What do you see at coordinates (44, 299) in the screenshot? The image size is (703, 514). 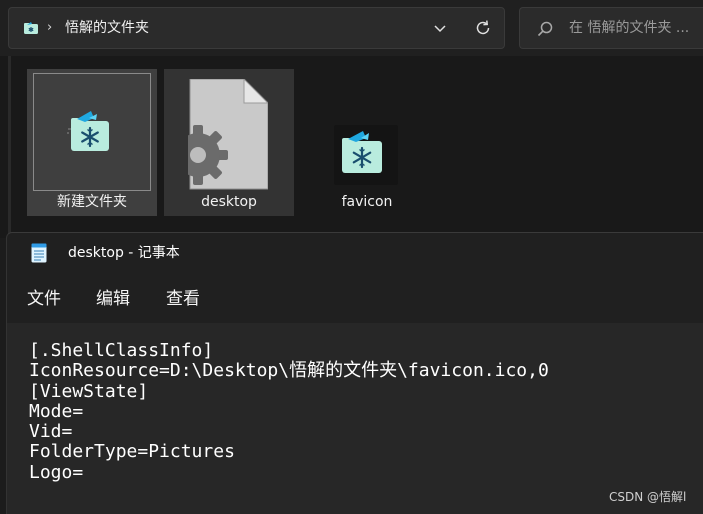 I see `menu-file: 文件` at bounding box center [44, 299].